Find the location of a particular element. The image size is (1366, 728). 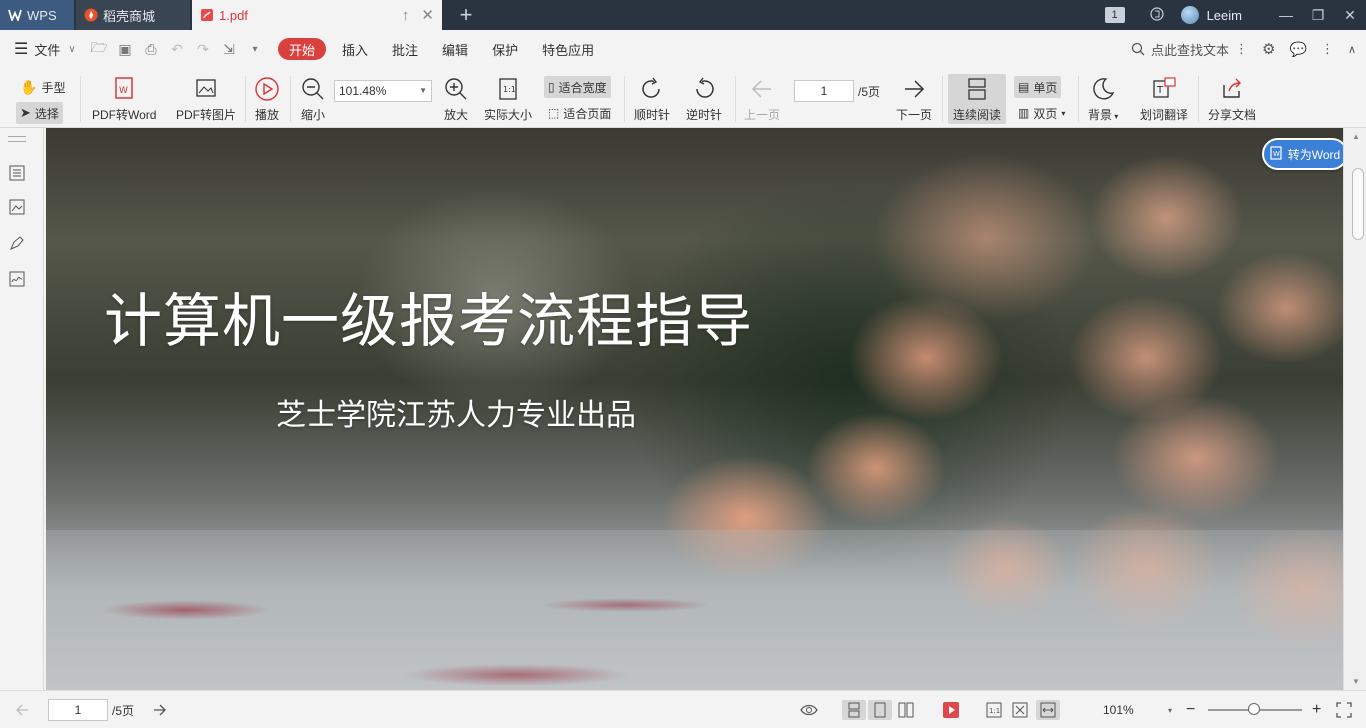

sidebar-collapse-handle is located at coordinates (17, 139).